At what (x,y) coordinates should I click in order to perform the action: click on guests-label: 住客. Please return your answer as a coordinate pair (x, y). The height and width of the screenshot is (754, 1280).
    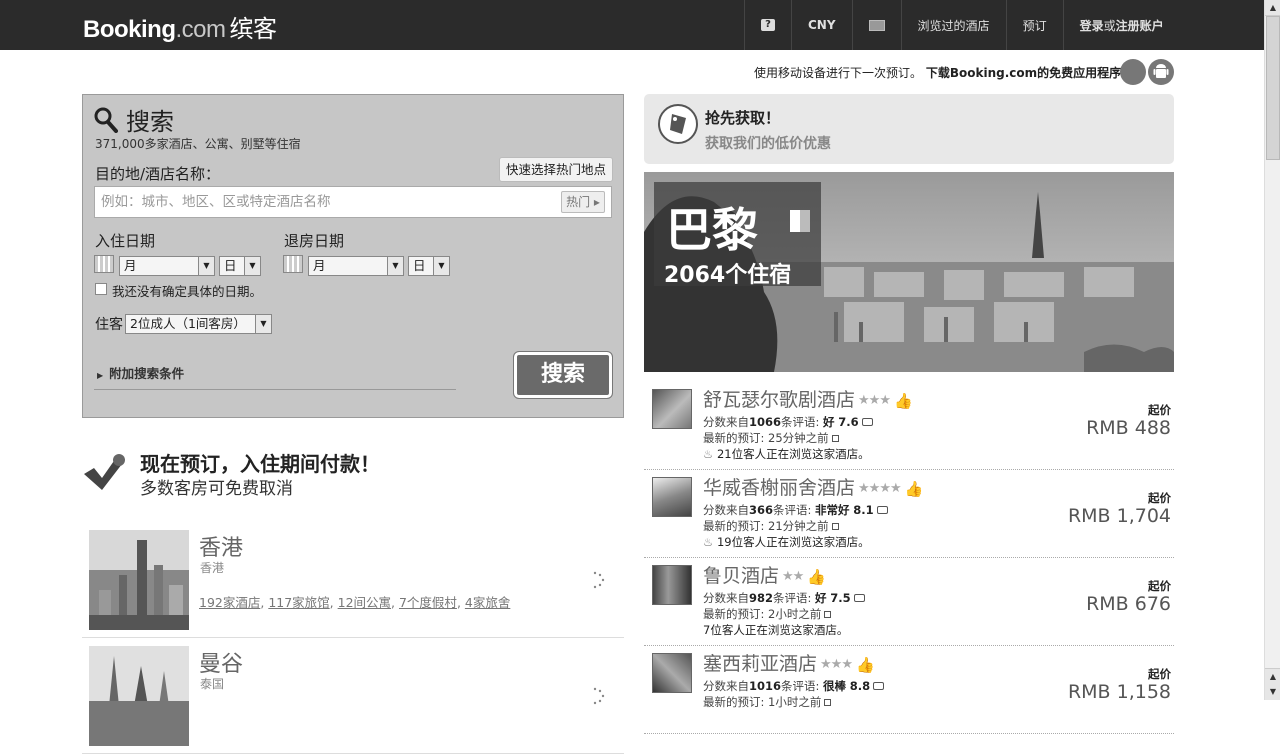
    Looking at the image, I should click on (109, 325).